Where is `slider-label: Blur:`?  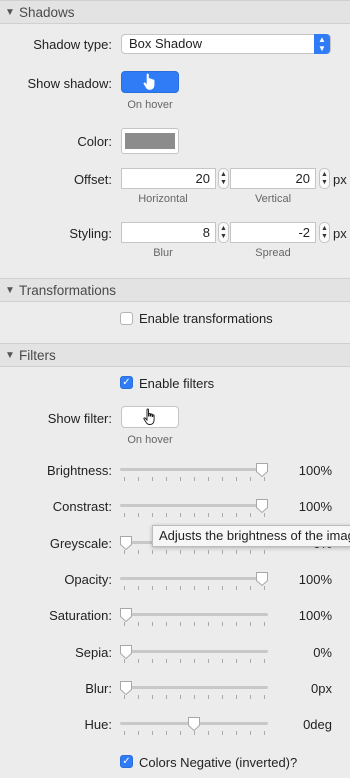
slider-label: Blur: is located at coordinates (98, 688).